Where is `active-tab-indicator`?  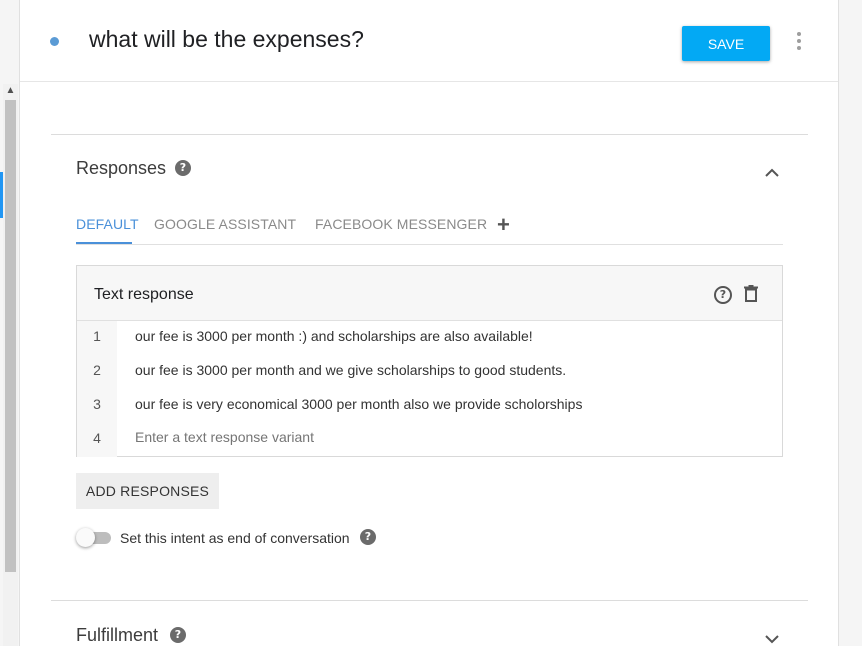
active-tab-indicator is located at coordinates (104, 243).